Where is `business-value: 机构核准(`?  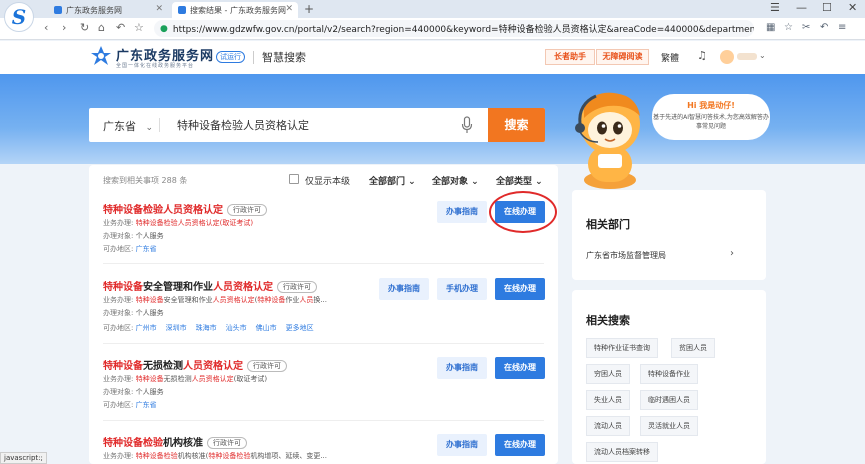
business-value: 机构核准( is located at coordinates (193, 456).